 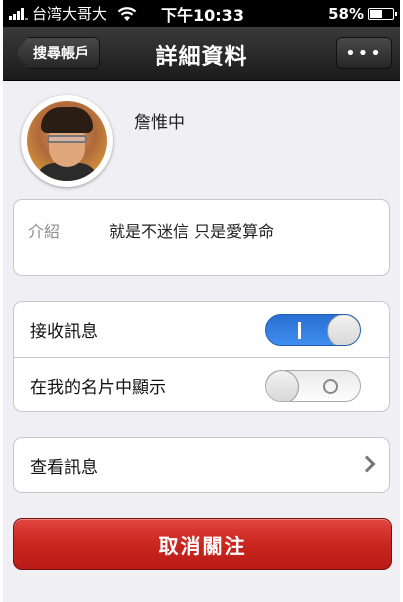 I want to click on clock: 下午10:33, so click(x=202, y=15).